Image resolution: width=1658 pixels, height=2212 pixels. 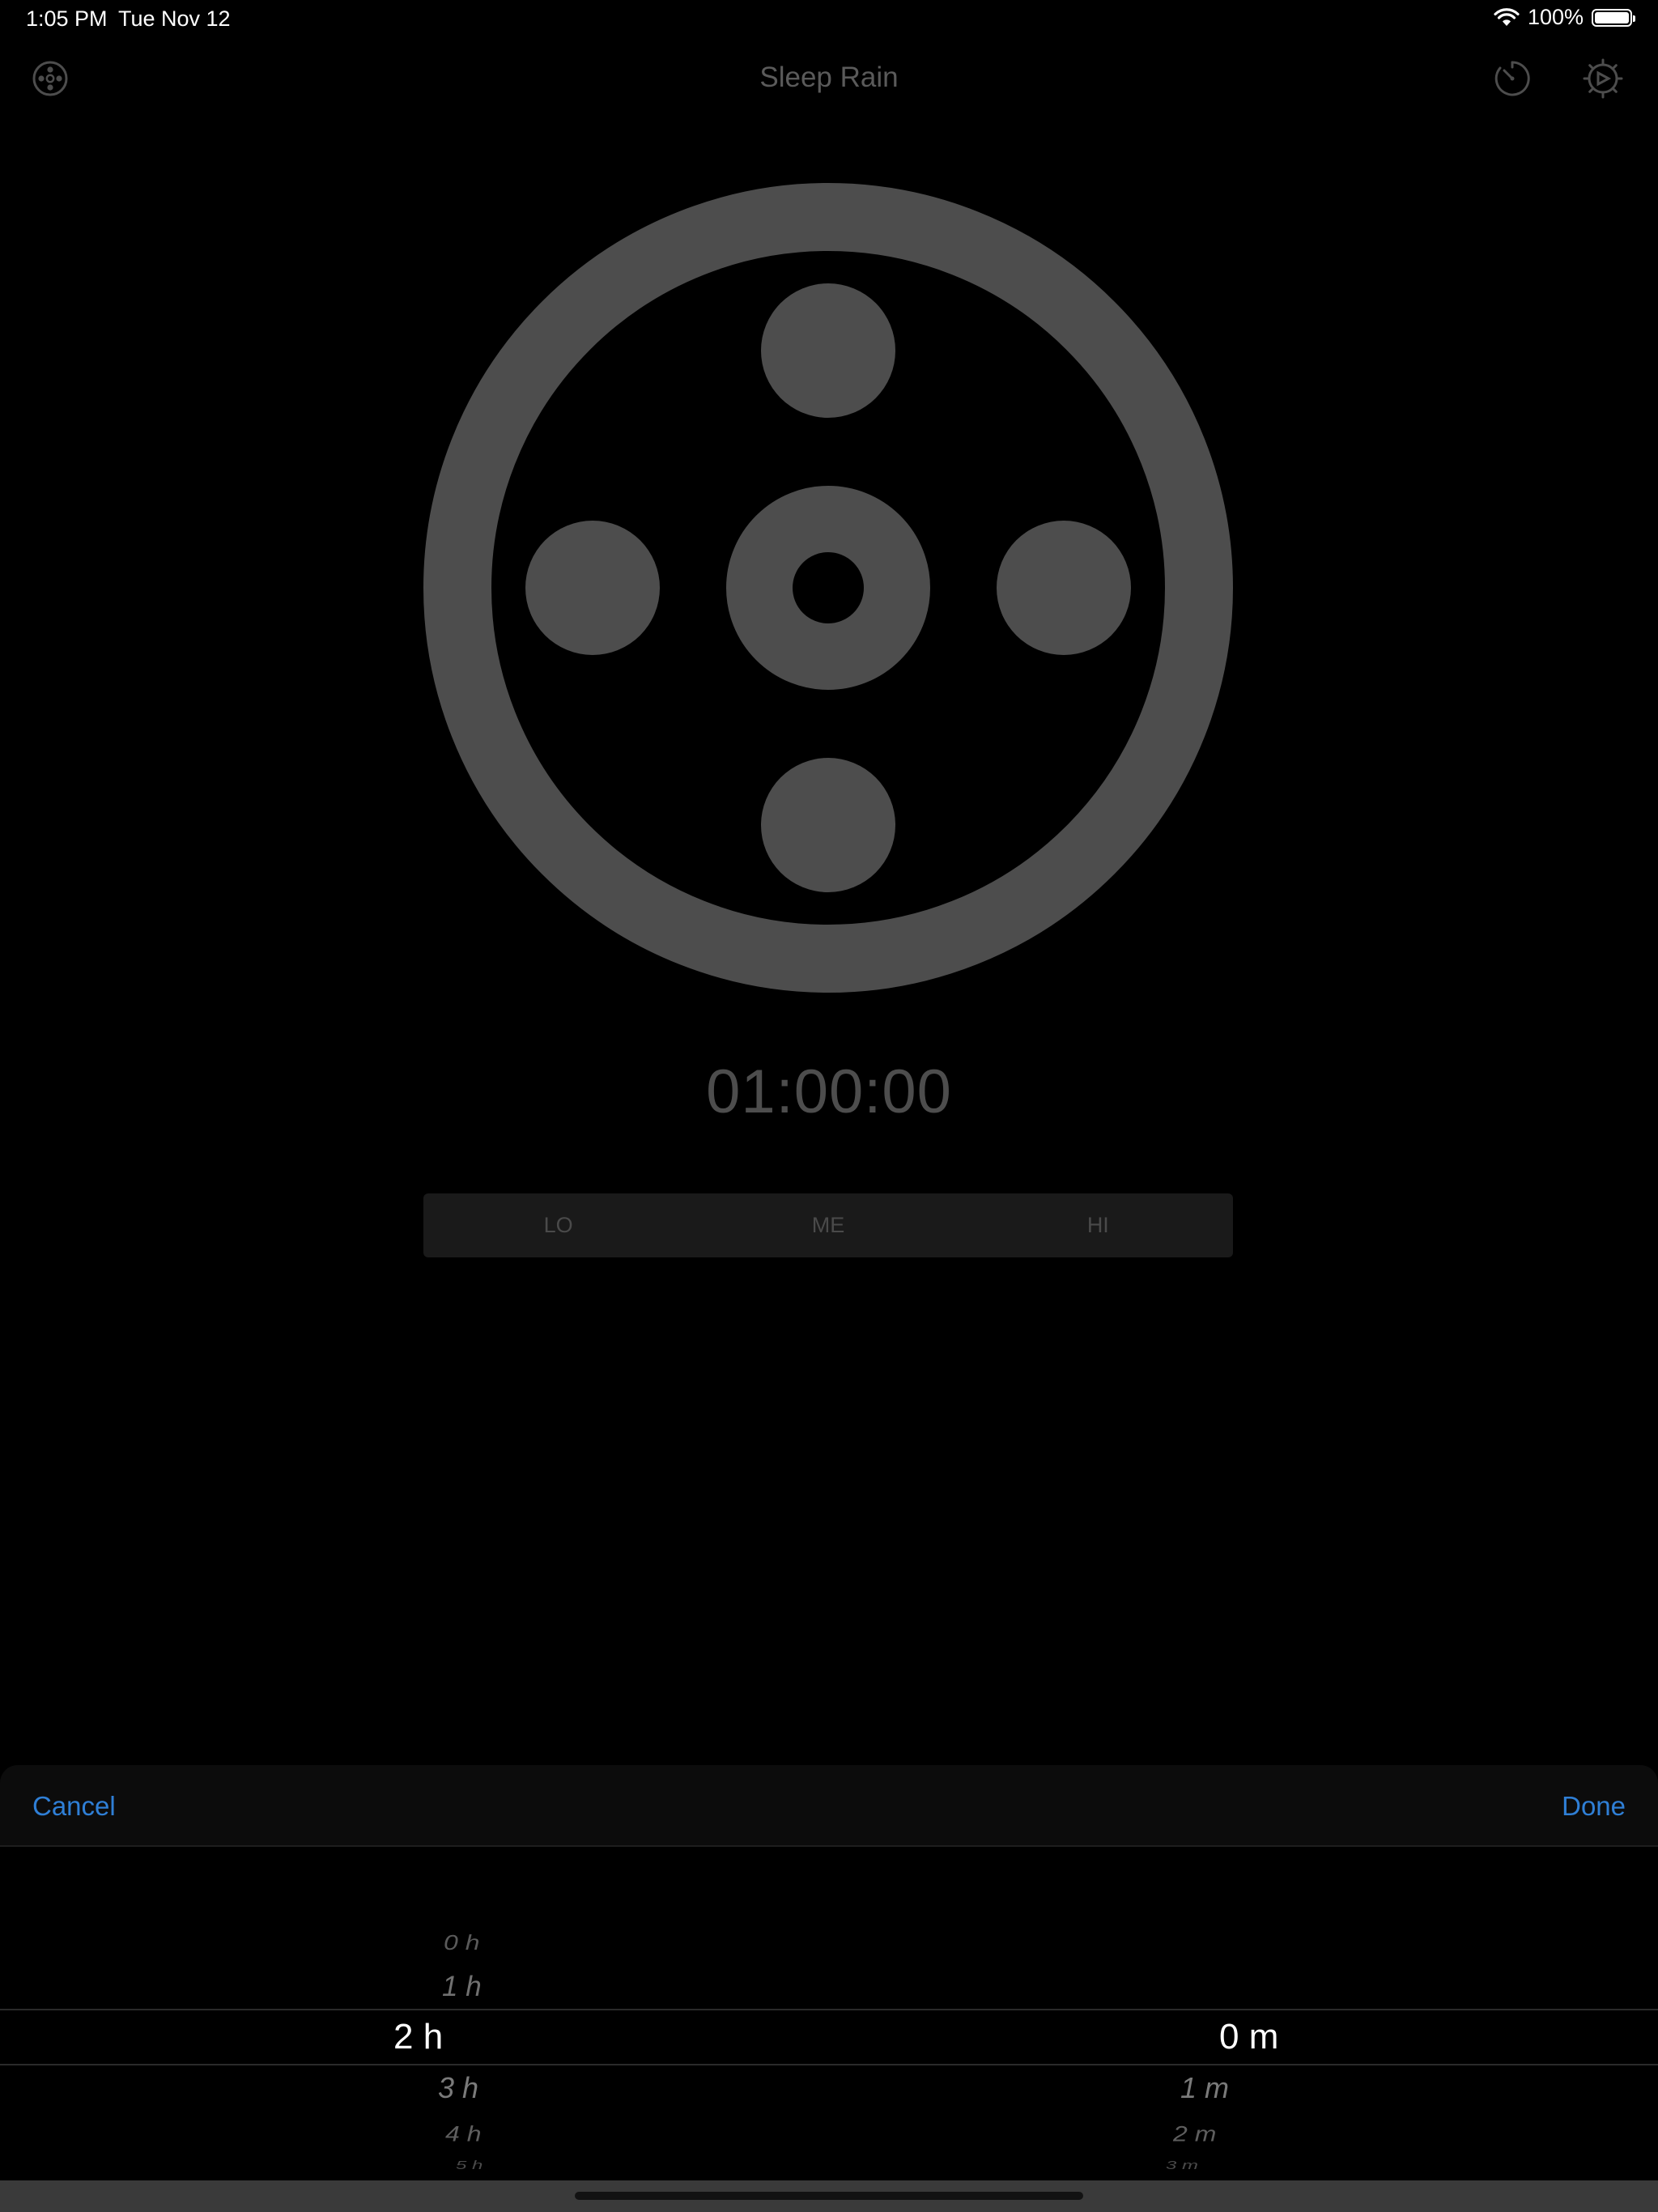 What do you see at coordinates (828, 351) in the screenshot?
I see `dial-top-dot` at bounding box center [828, 351].